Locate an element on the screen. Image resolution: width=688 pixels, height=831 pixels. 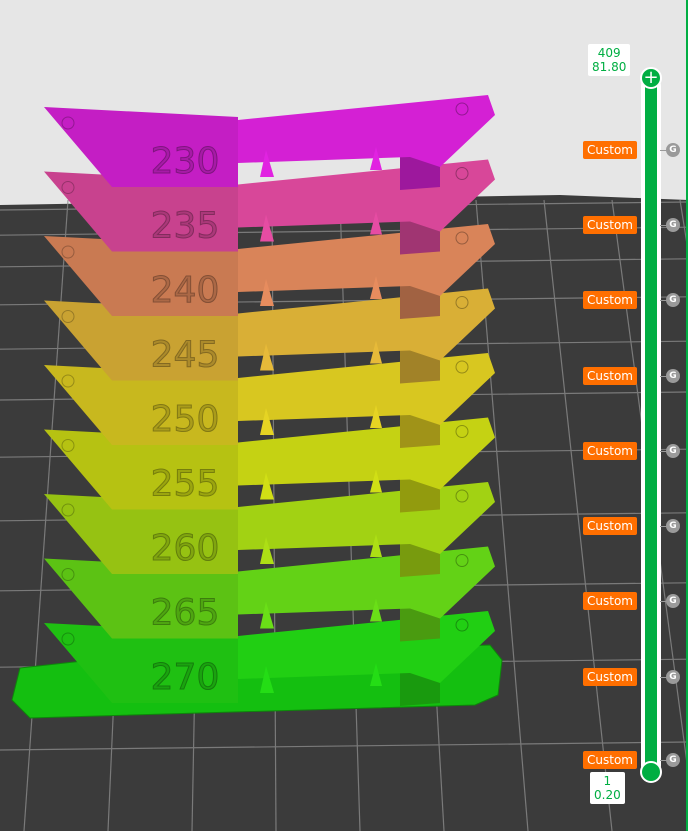
tier-temperature-label: 235 is located at coordinates (185, 226).